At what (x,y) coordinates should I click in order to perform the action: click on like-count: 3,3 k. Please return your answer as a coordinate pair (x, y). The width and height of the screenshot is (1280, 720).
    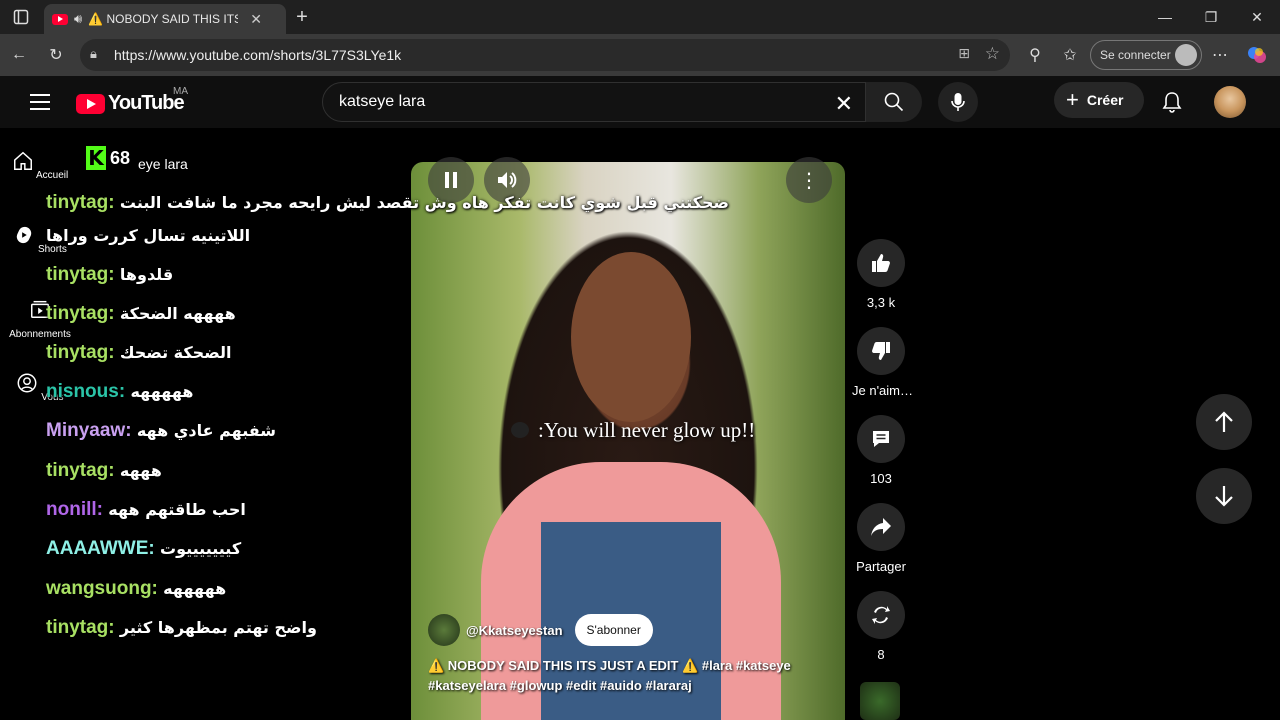
    Looking at the image, I should click on (881, 302).